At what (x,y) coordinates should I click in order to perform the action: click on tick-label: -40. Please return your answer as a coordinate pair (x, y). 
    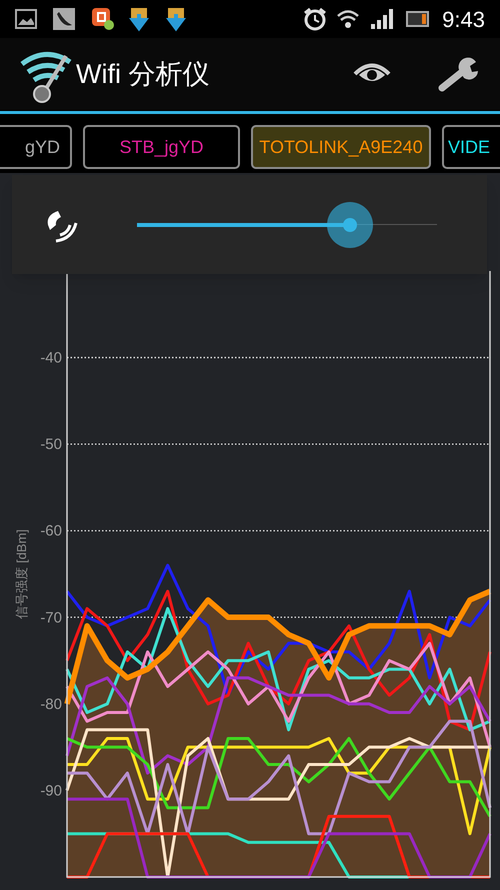
    Looking at the image, I should click on (51, 358).